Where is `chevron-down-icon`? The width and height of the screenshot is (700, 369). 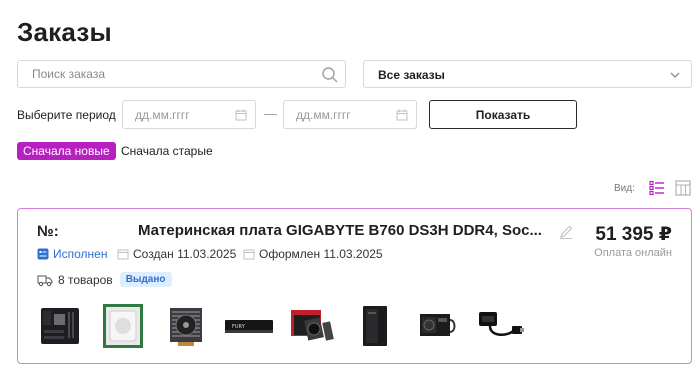
chevron-down-icon is located at coordinates (675, 75).